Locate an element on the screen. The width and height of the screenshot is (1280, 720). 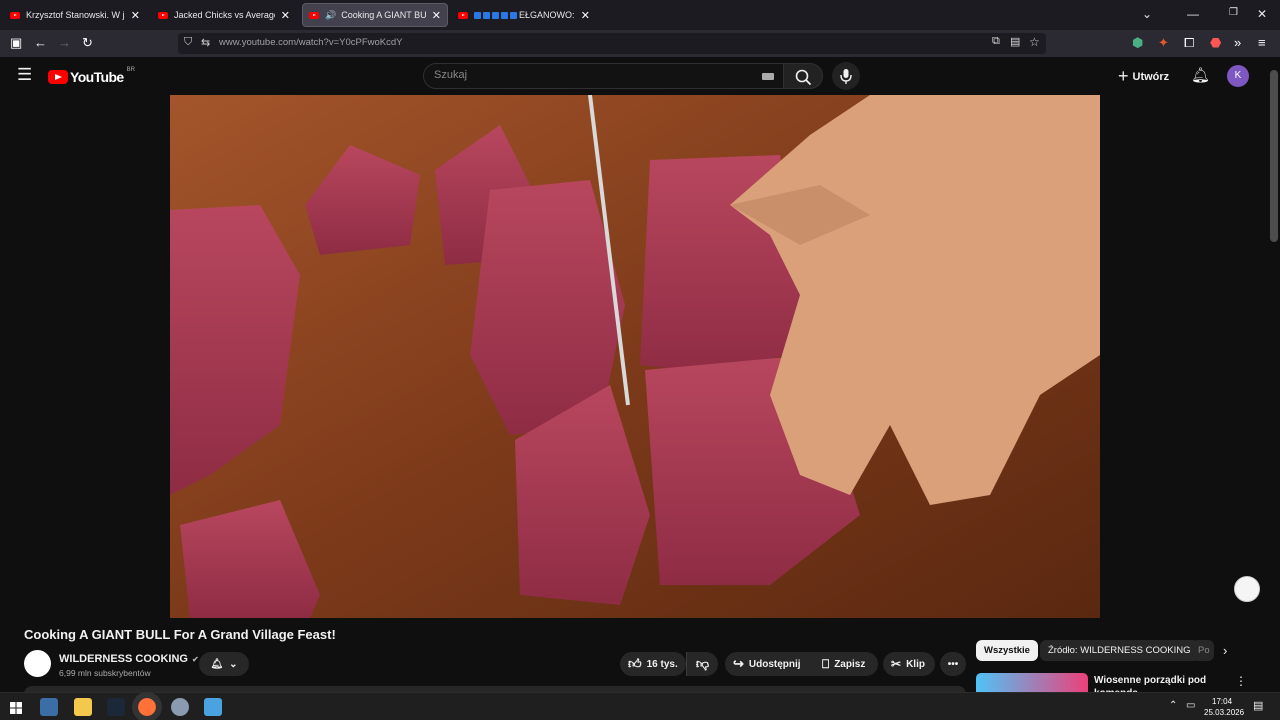
notification-center-icon: ▤ is located at coordinates (1258, 705).